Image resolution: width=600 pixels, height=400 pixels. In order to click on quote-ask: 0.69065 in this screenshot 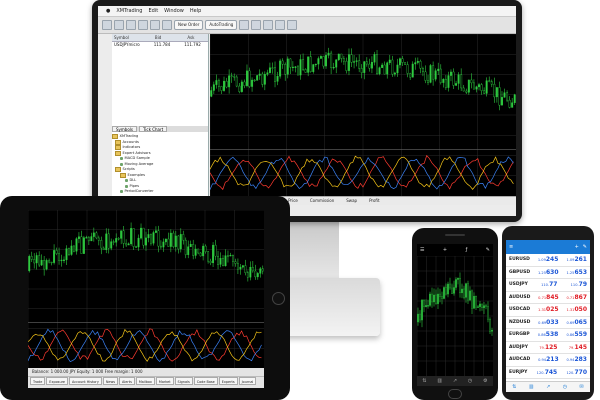, I will do `click(576, 323)`.